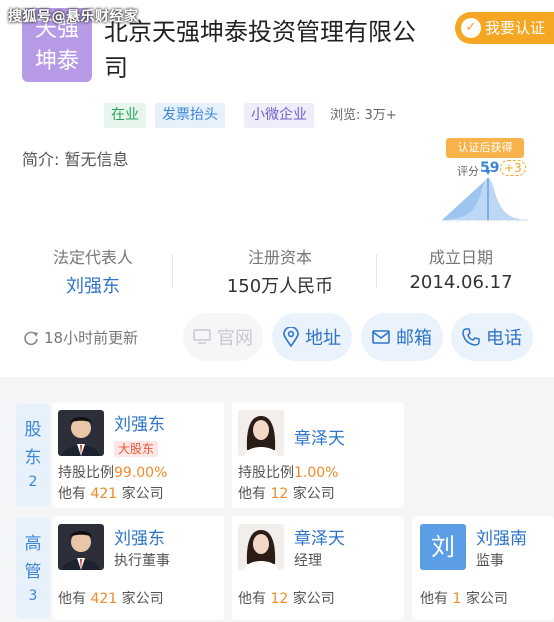  What do you see at coordinates (443, 547) in the screenshot?
I see `avatar-initial: 刘` at bounding box center [443, 547].